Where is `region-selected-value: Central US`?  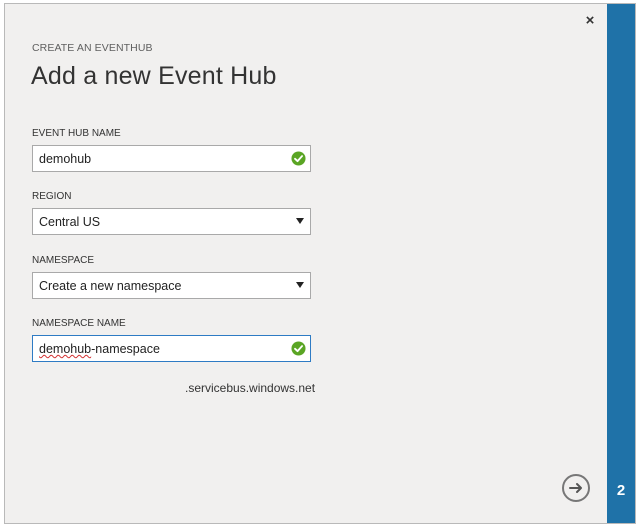 region-selected-value: Central US is located at coordinates (70, 222).